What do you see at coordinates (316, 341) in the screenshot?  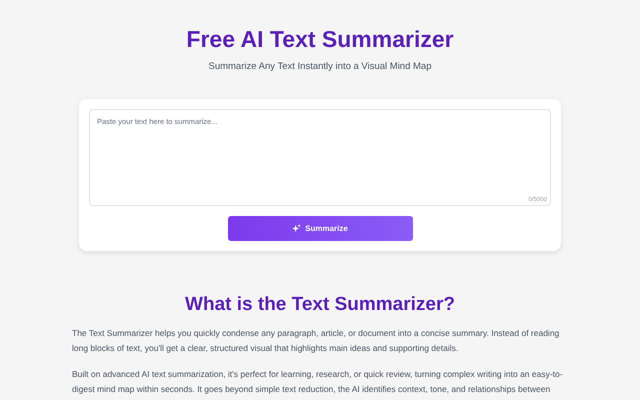 I see `body-paragraph: The Text Summarizer helps you quickly condense any paragraph, article, or document into a concise summary. Instead of reading long blocks of text, you'll get a clear, structured visual that highlights main ideas and supporting details.` at bounding box center [316, 341].